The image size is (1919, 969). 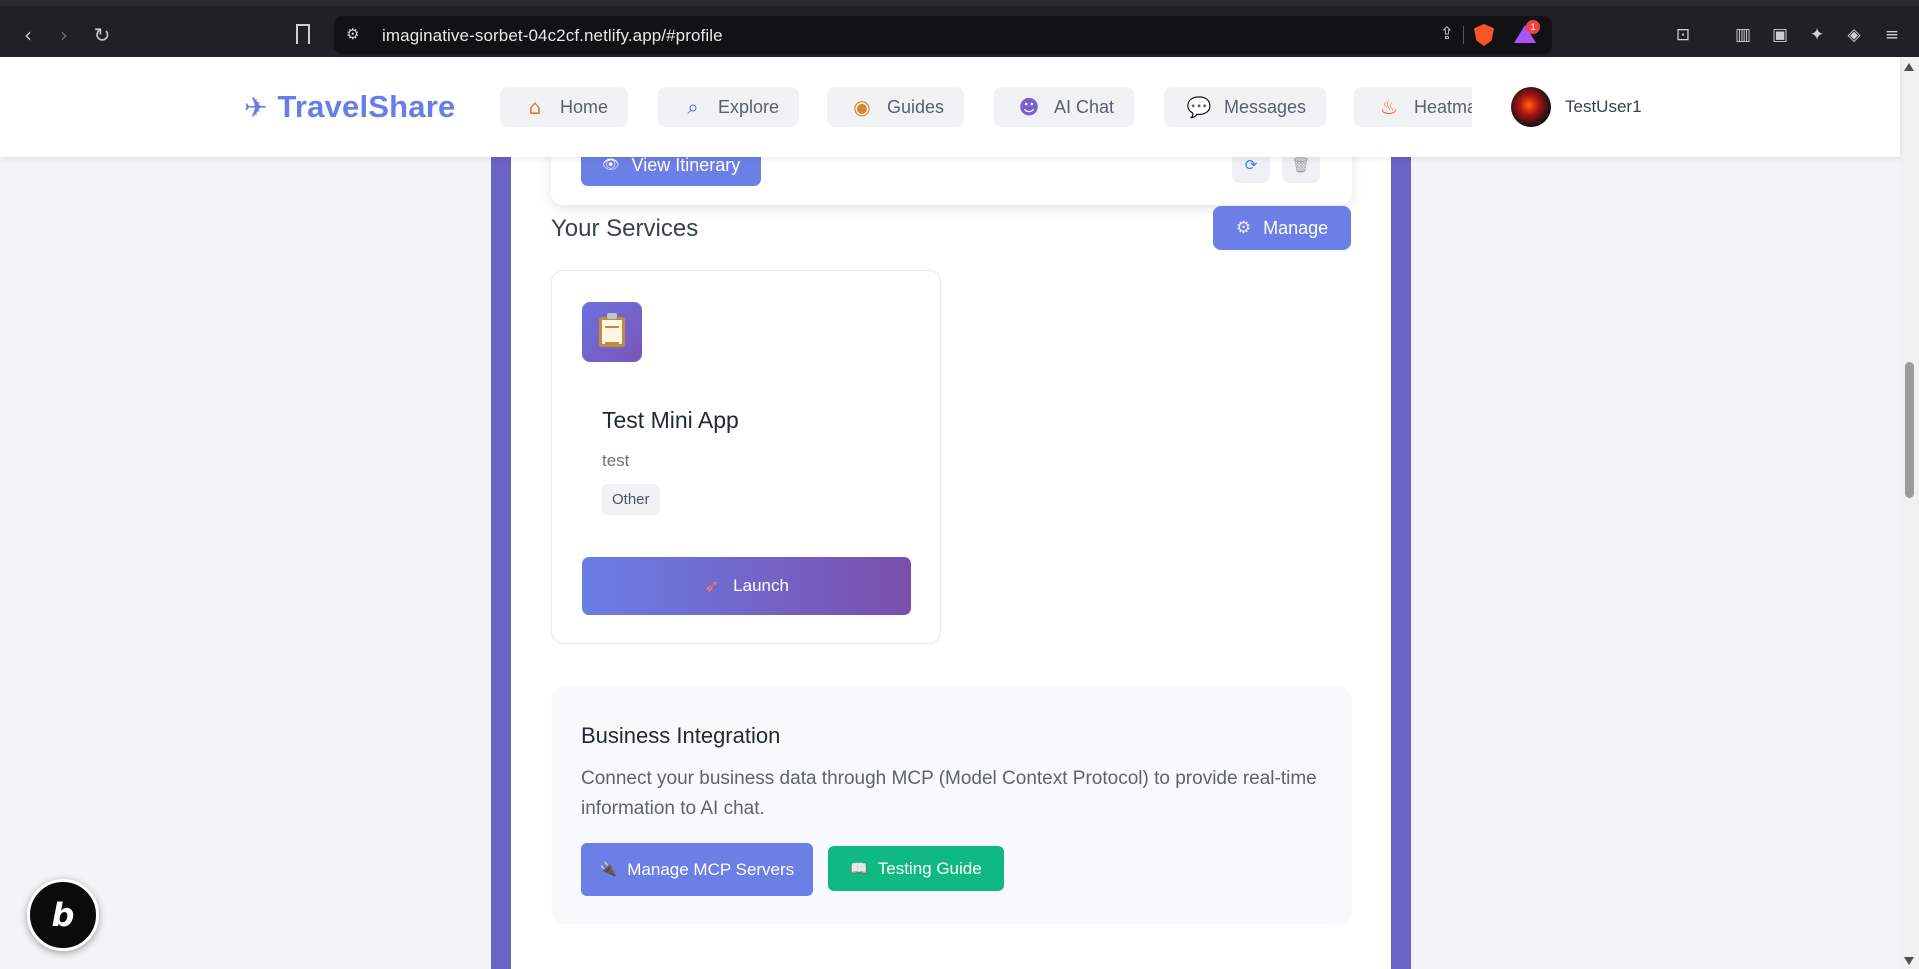 I want to click on rewards-badge: 1, so click(x=1533, y=27).